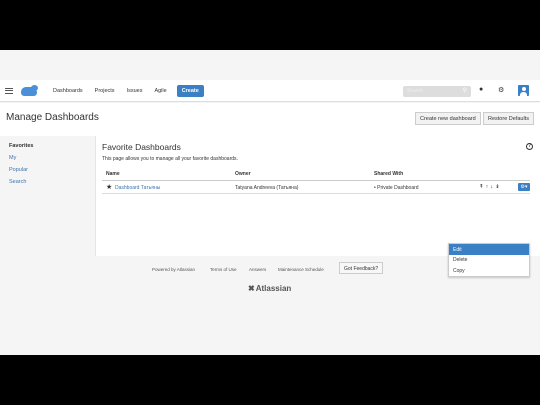 The height and width of the screenshot is (405, 540). What do you see at coordinates (482, 187) in the screenshot?
I see `move-top-icon: ↟` at bounding box center [482, 187].